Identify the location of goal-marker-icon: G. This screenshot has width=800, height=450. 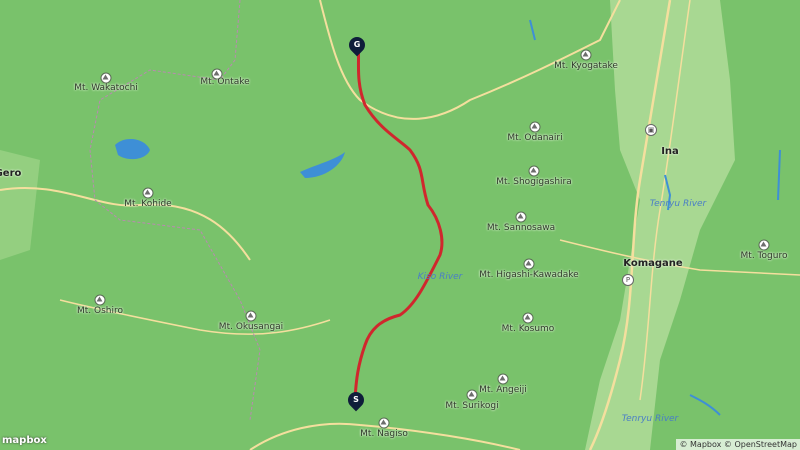
(357, 45).